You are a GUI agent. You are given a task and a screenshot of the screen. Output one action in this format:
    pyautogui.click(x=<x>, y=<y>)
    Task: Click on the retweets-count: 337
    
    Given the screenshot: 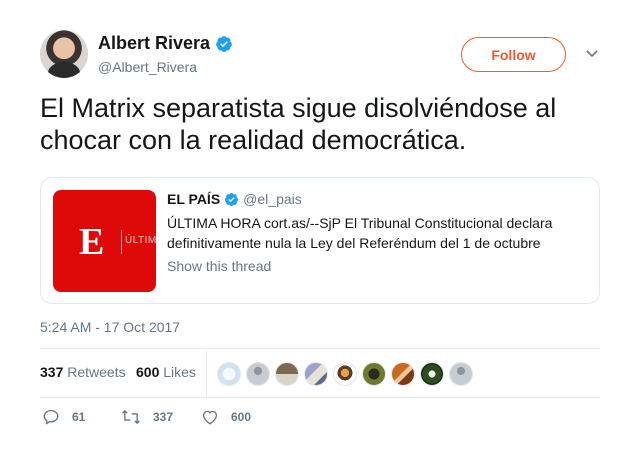 What is the action you would take?
    pyautogui.click(x=52, y=372)
    